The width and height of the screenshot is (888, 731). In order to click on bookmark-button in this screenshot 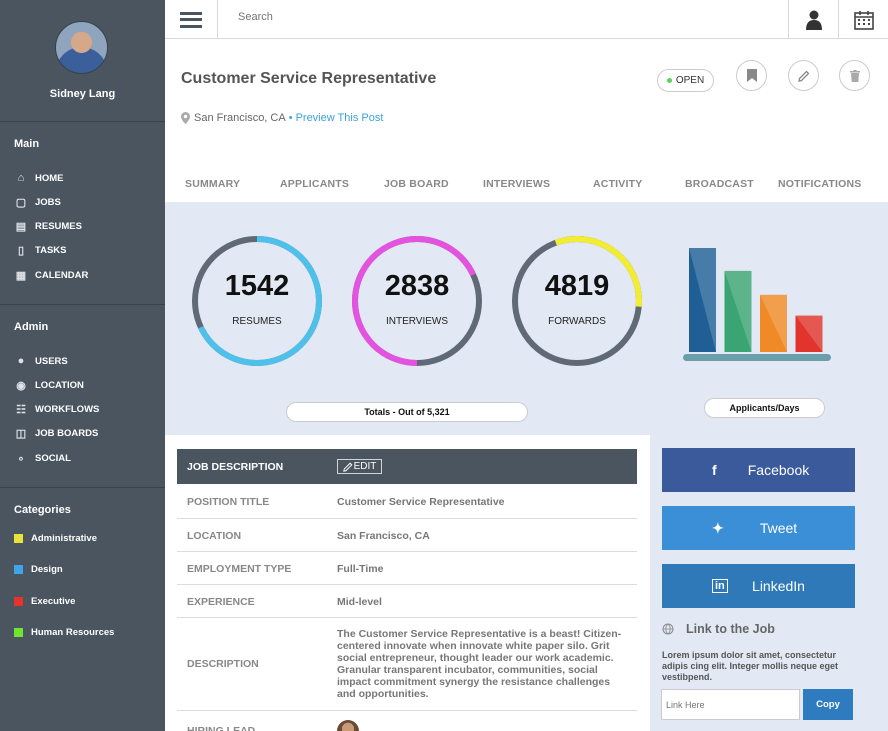, I will do `click(751, 75)`.